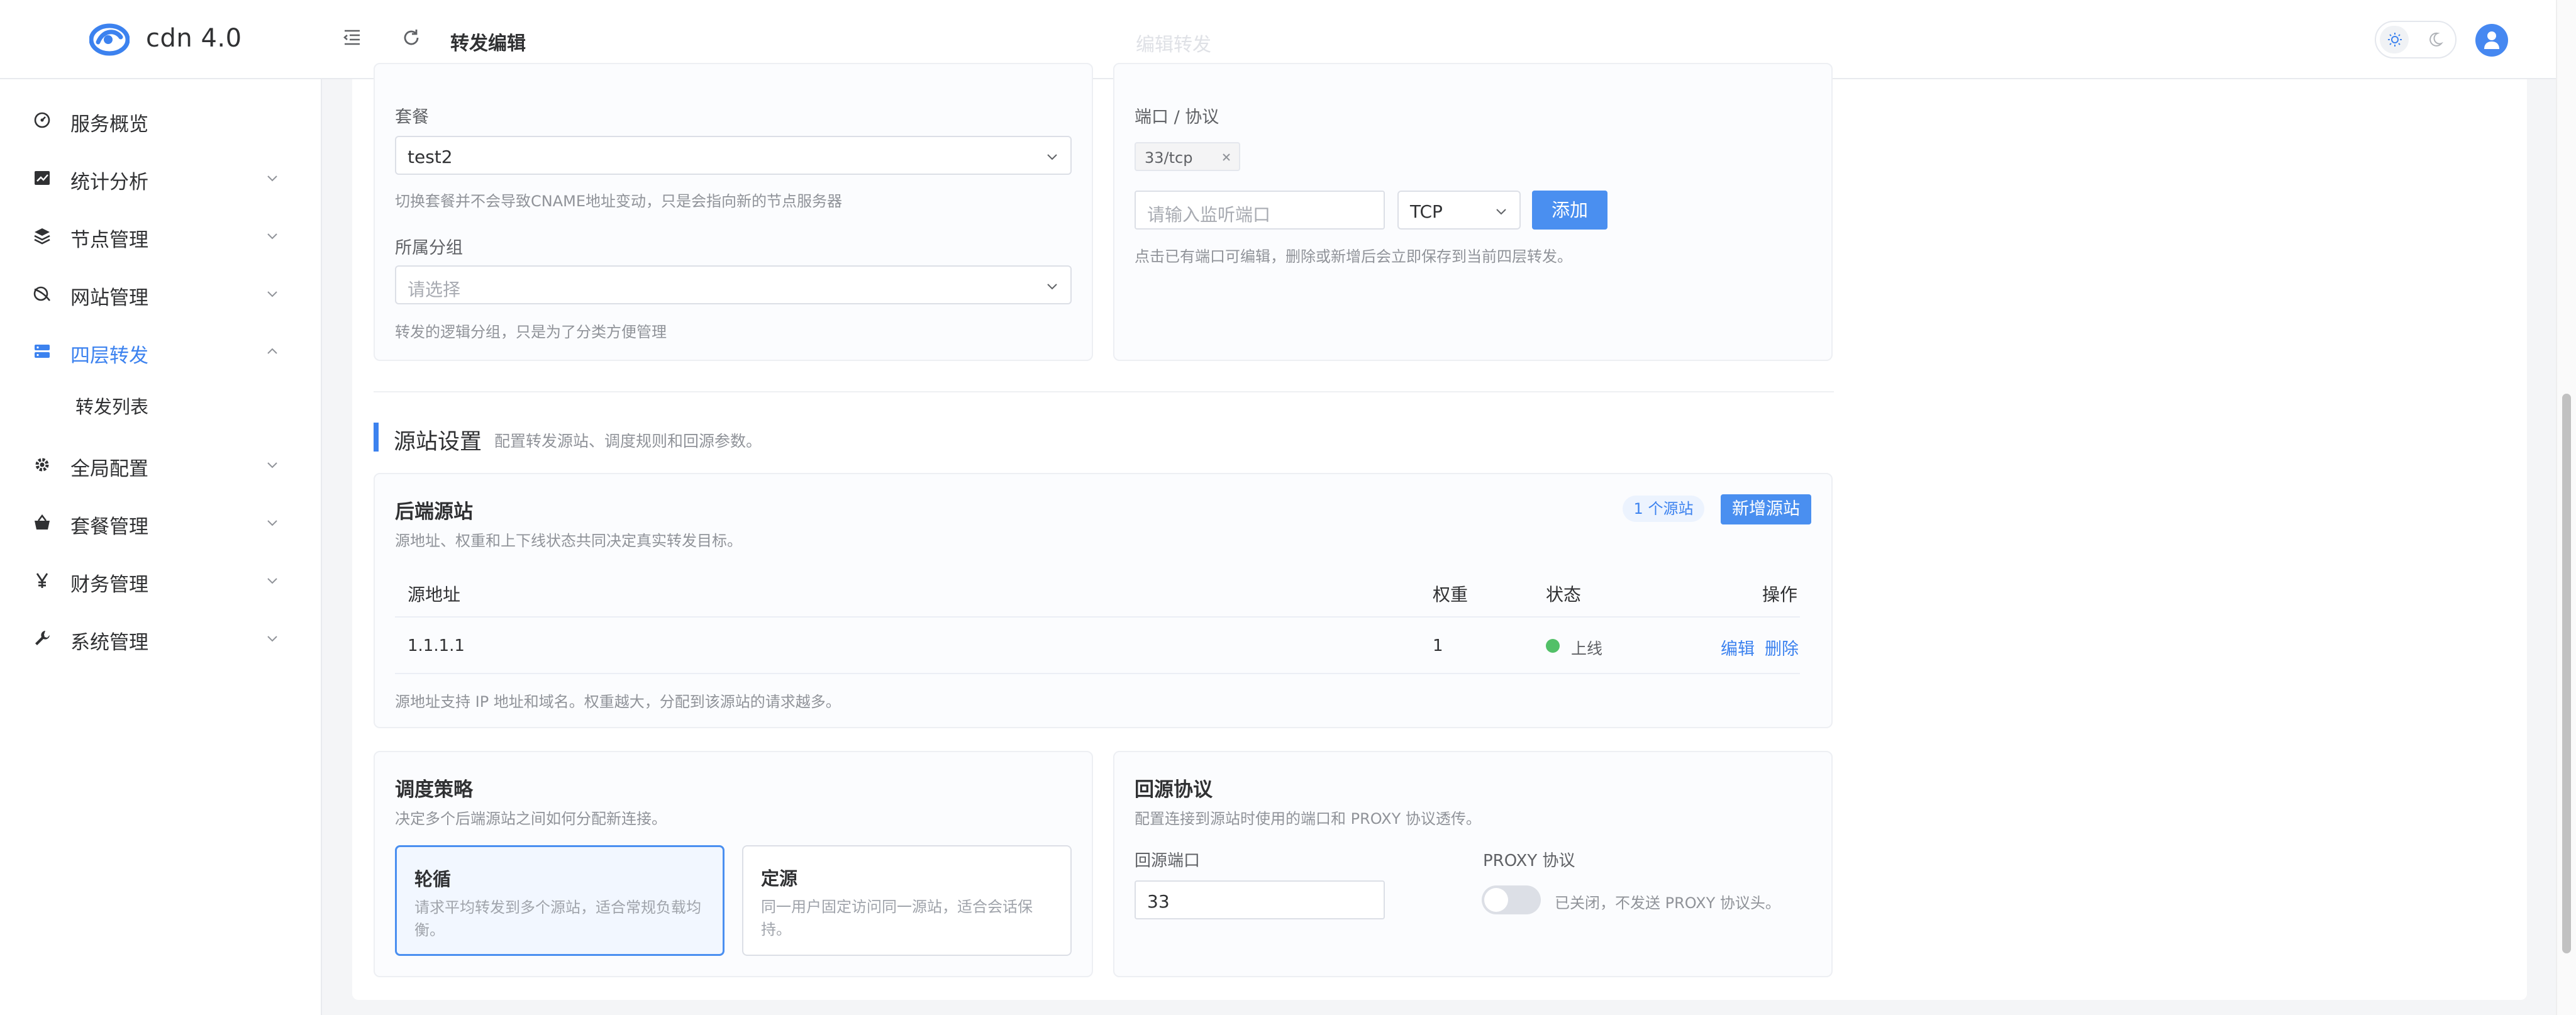  Describe the element at coordinates (436, 646) in the screenshot. I see `origin-address-cell: 1.1.1.1` at that location.